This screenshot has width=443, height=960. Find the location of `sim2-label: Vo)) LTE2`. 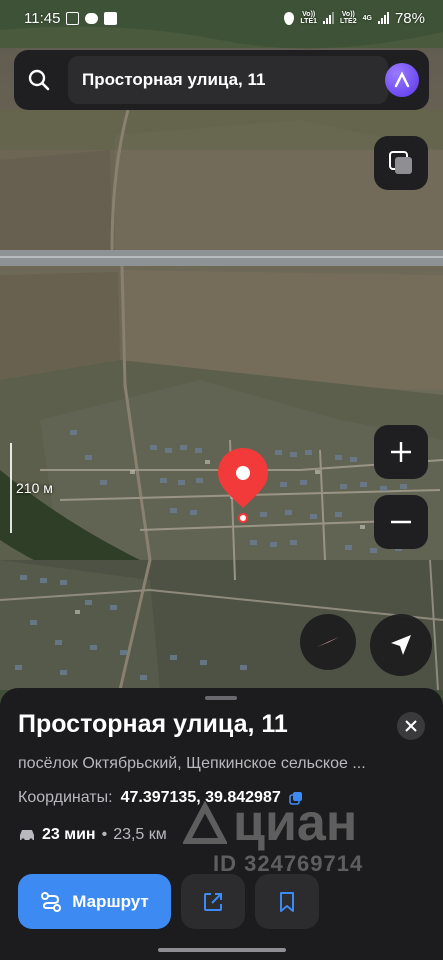

sim2-label: Vo)) LTE2 is located at coordinates (348, 18).